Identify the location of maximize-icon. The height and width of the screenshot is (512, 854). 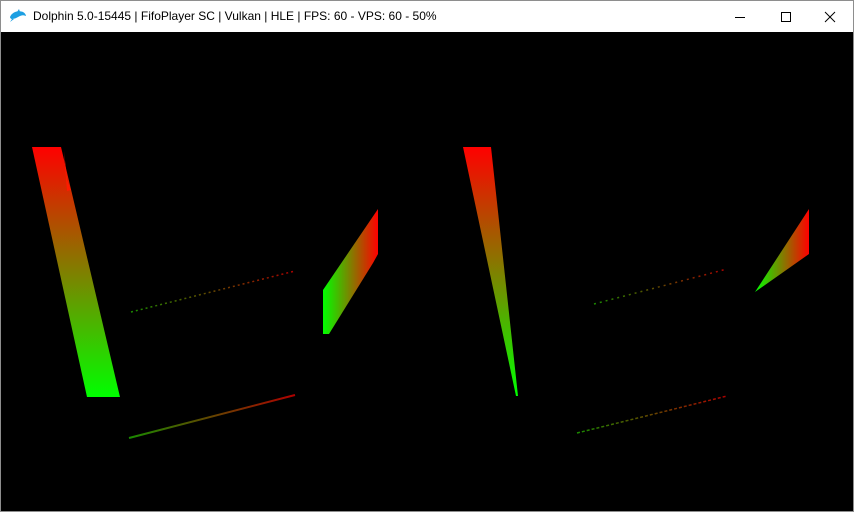
(786, 16).